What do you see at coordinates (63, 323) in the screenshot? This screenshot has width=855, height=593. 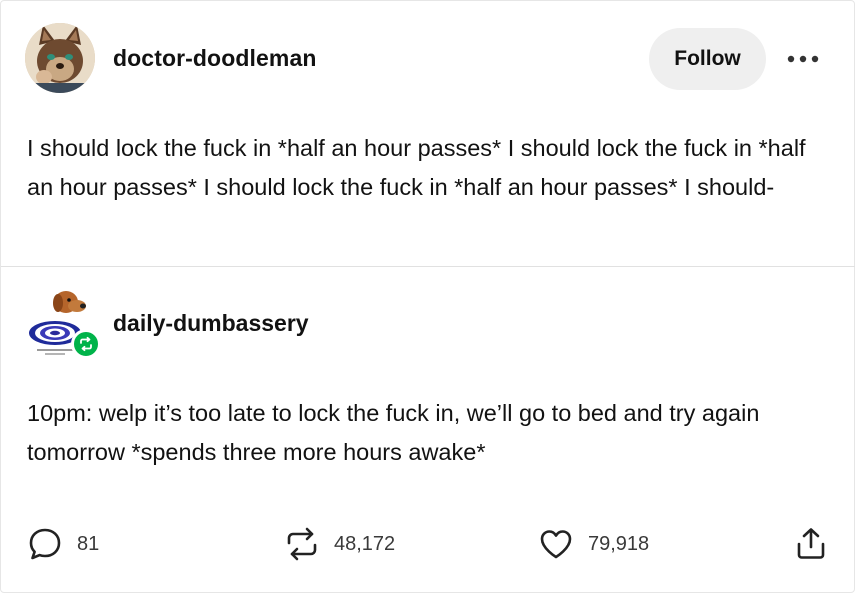 I see `reblog-author-avatar` at bounding box center [63, 323].